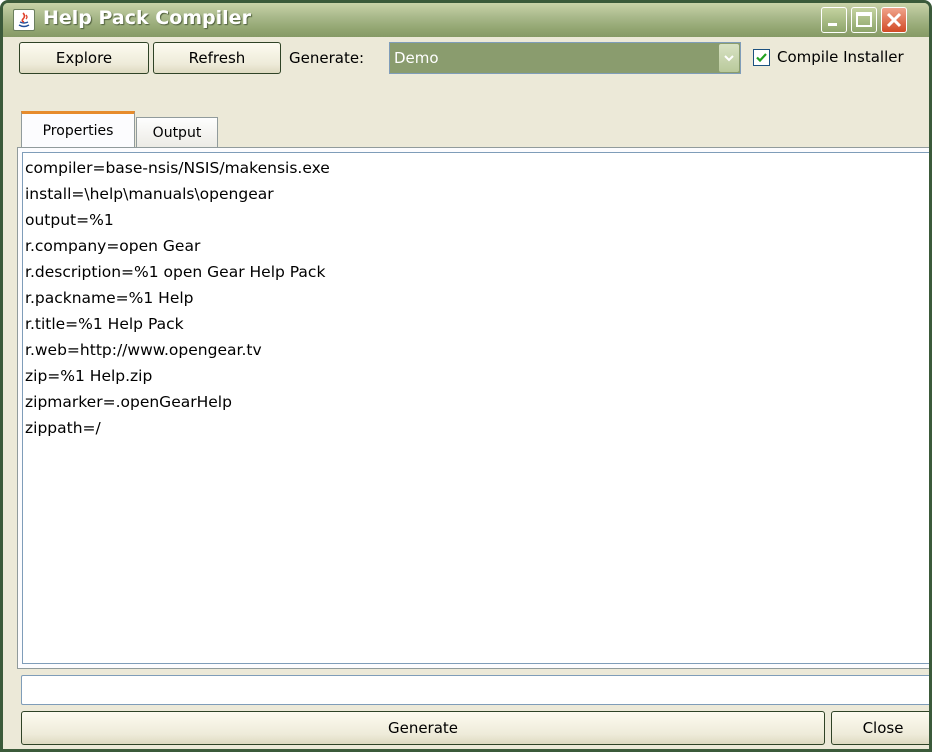 The height and width of the screenshot is (752, 932). Describe the element at coordinates (761, 57) in the screenshot. I see `compile-installer-checkbox` at that location.